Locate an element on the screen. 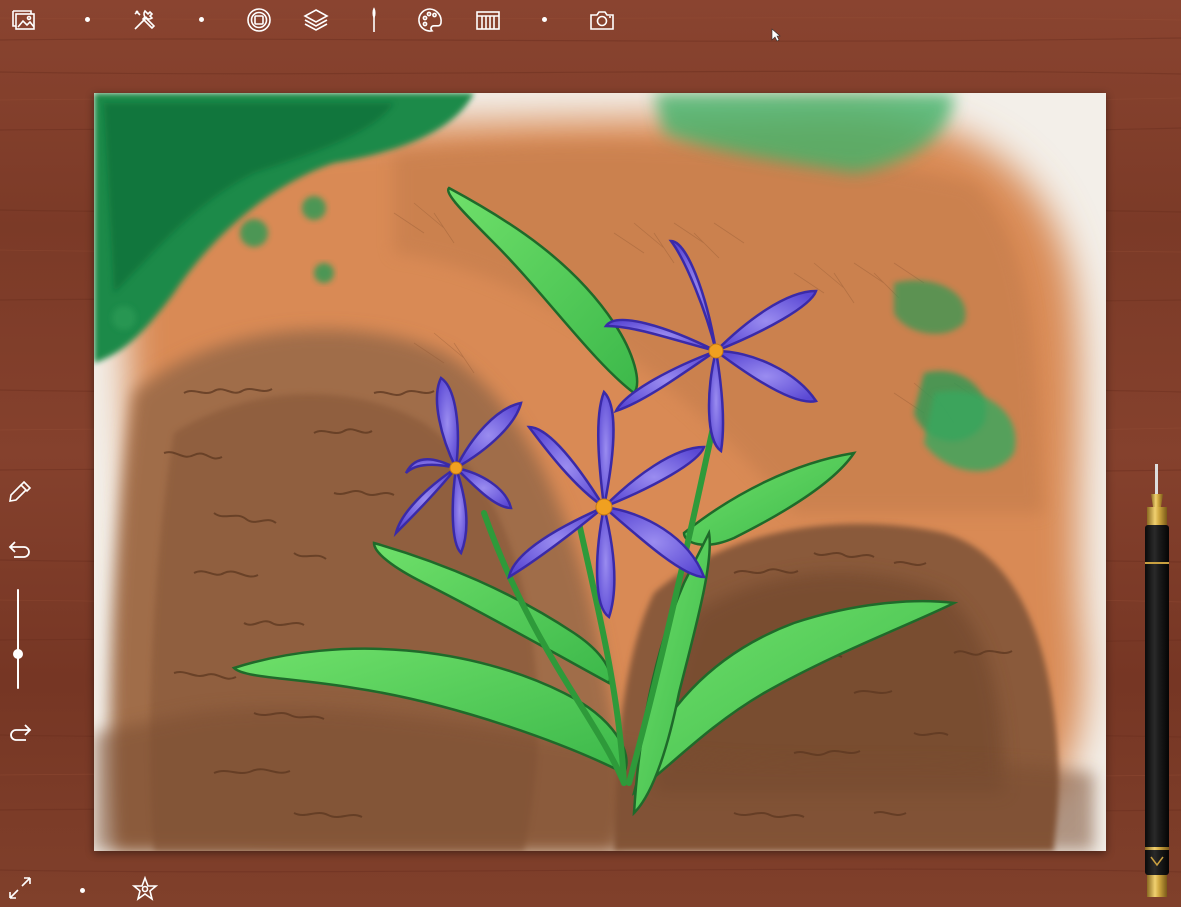  undo-icon is located at coordinates (20, 548).